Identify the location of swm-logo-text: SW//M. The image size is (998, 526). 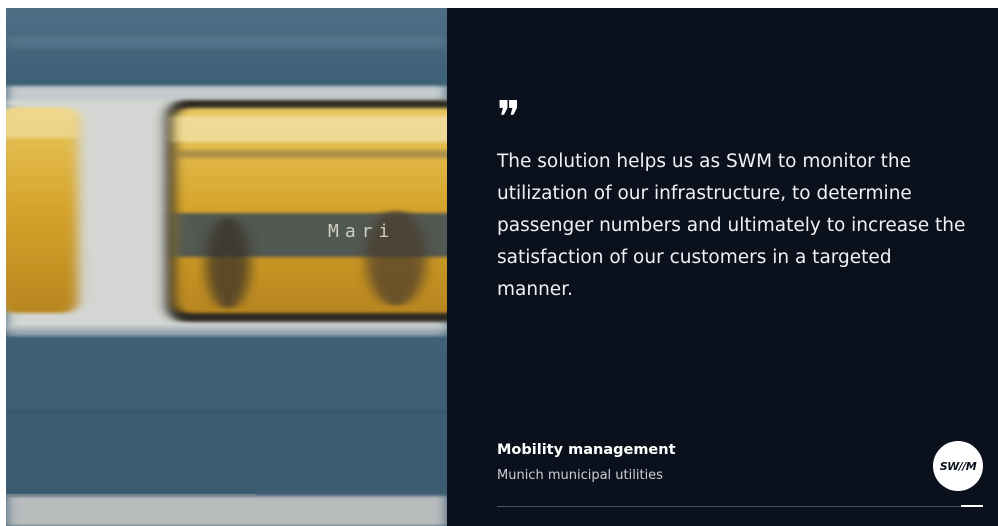
(958, 466).